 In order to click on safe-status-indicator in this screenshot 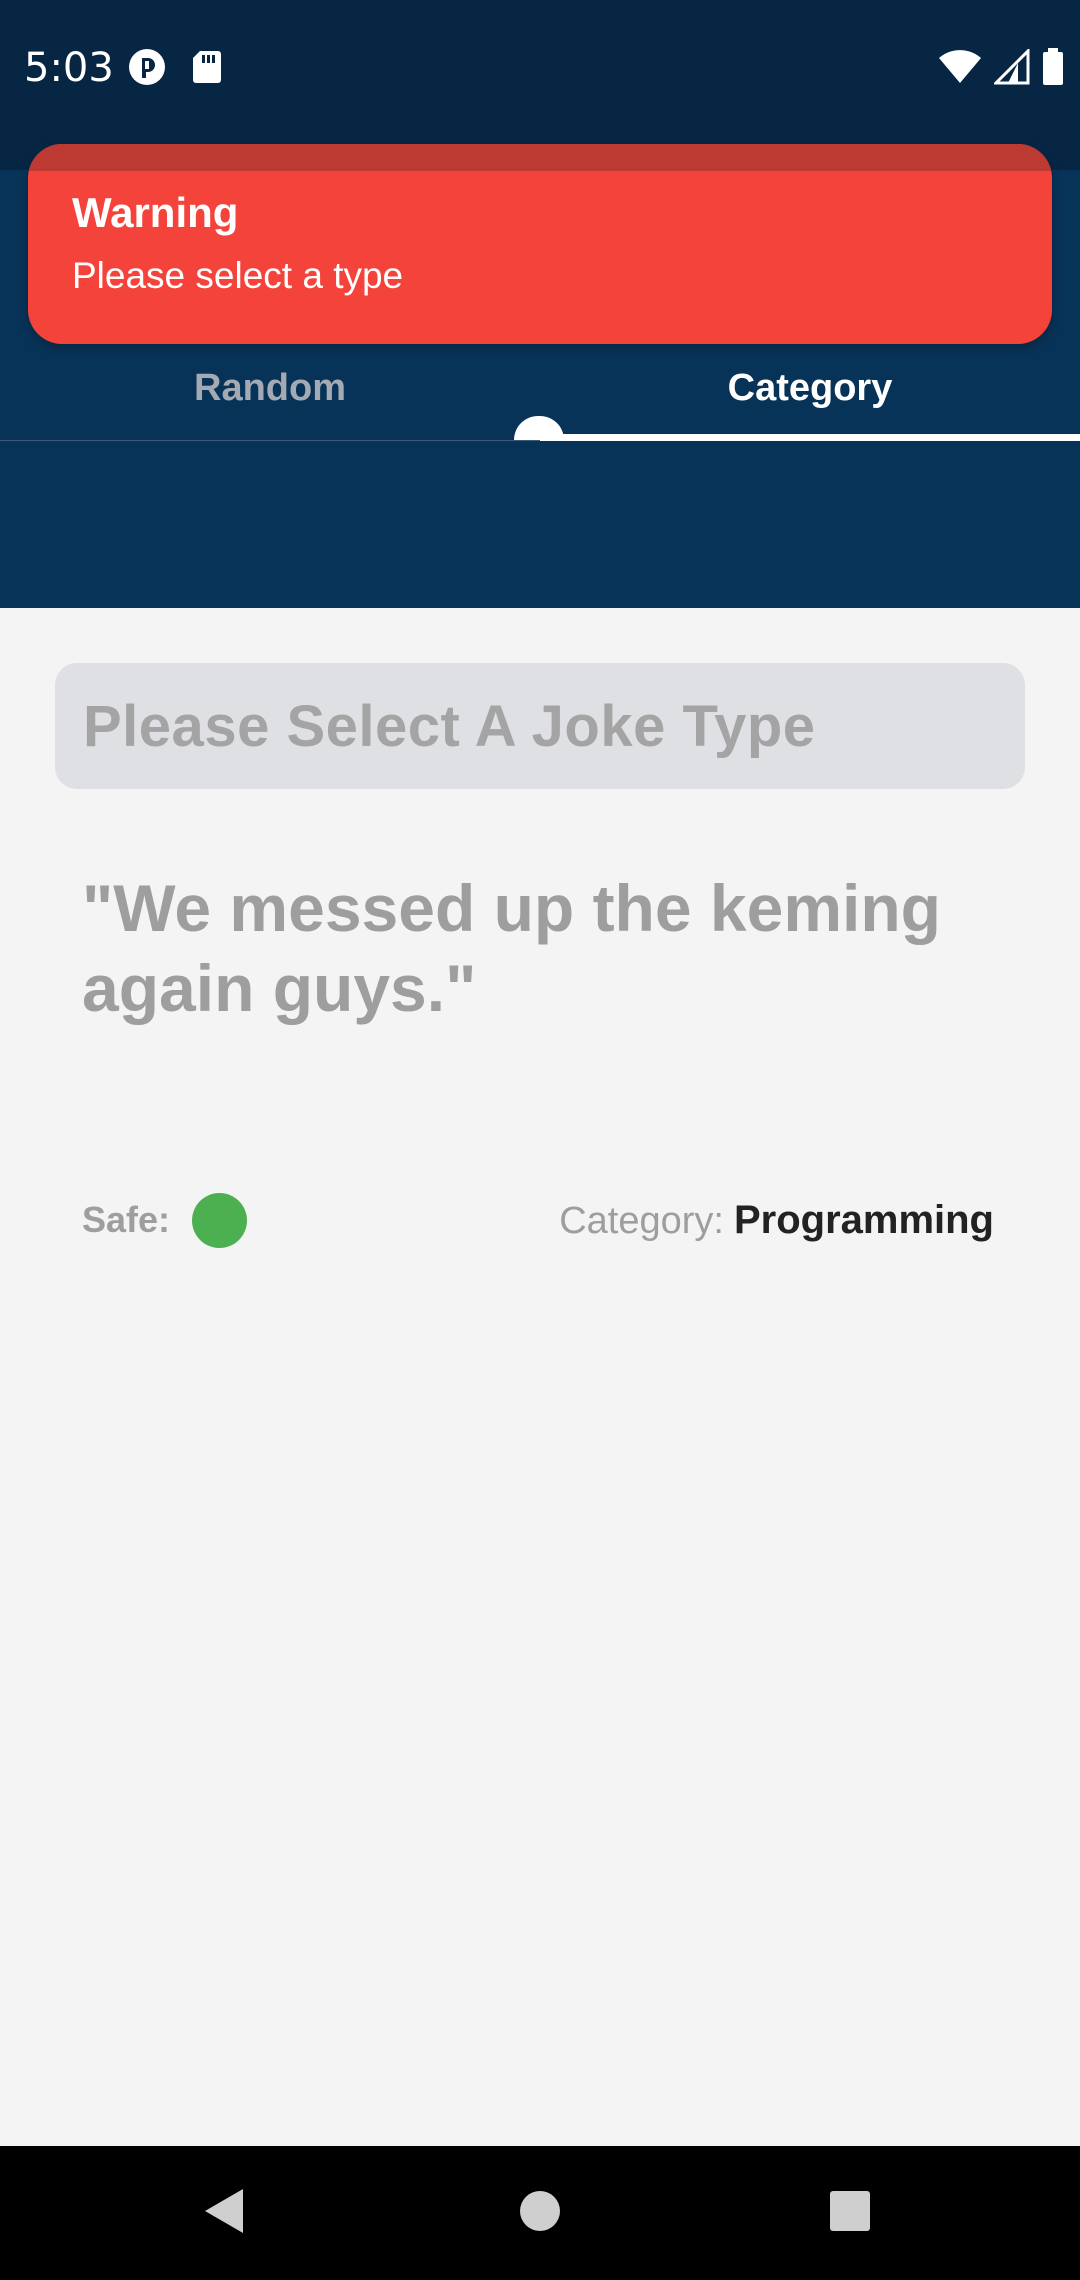, I will do `click(219, 1220)`.